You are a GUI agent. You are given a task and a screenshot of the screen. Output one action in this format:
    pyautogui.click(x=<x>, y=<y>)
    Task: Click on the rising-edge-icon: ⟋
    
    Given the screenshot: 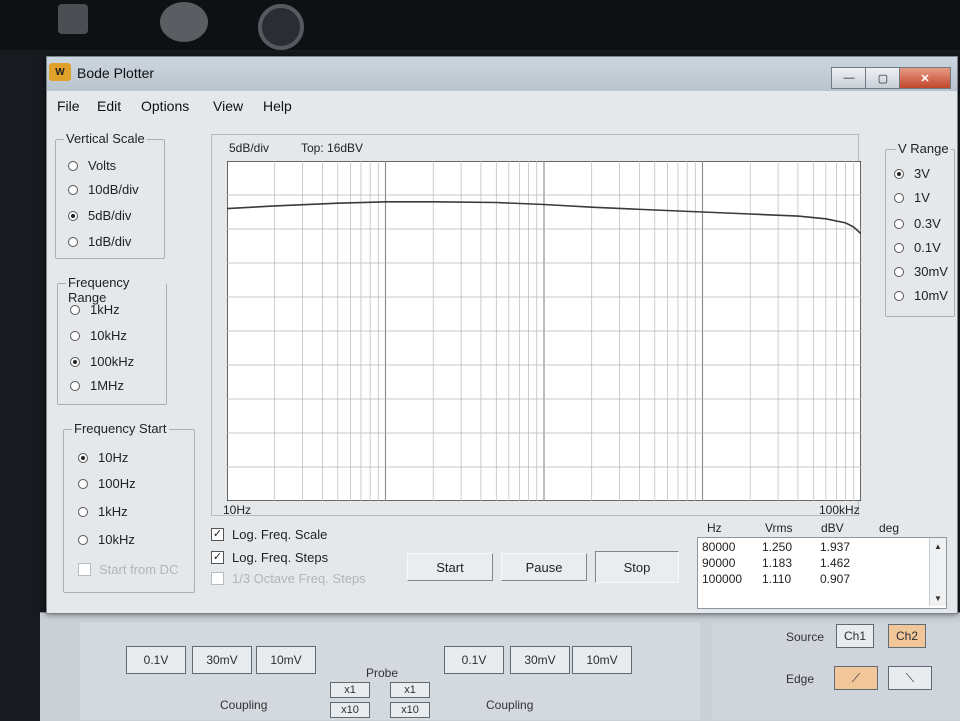 What is the action you would take?
    pyautogui.click(x=856, y=678)
    